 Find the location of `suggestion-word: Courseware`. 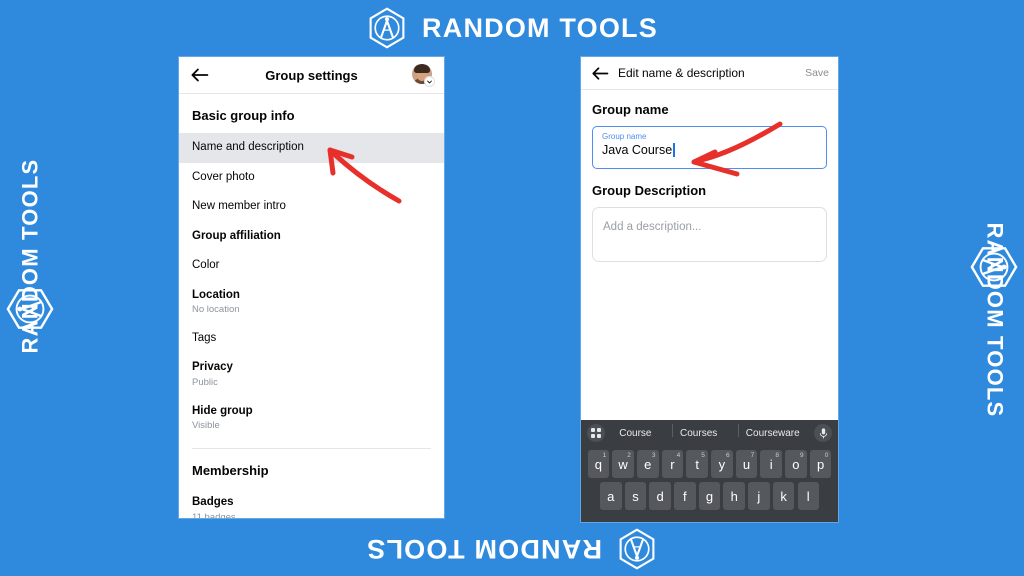

suggestion-word: Courseware is located at coordinates (772, 431).